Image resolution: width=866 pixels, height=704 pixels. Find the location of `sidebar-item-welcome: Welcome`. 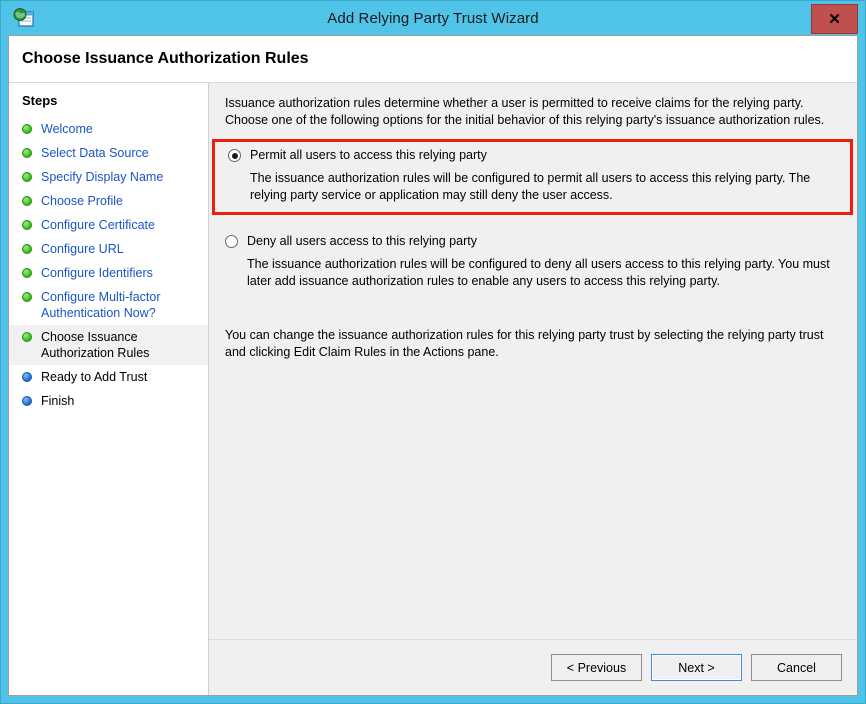

sidebar-item-welcome: Welcome is located at coordinates (108, 129).